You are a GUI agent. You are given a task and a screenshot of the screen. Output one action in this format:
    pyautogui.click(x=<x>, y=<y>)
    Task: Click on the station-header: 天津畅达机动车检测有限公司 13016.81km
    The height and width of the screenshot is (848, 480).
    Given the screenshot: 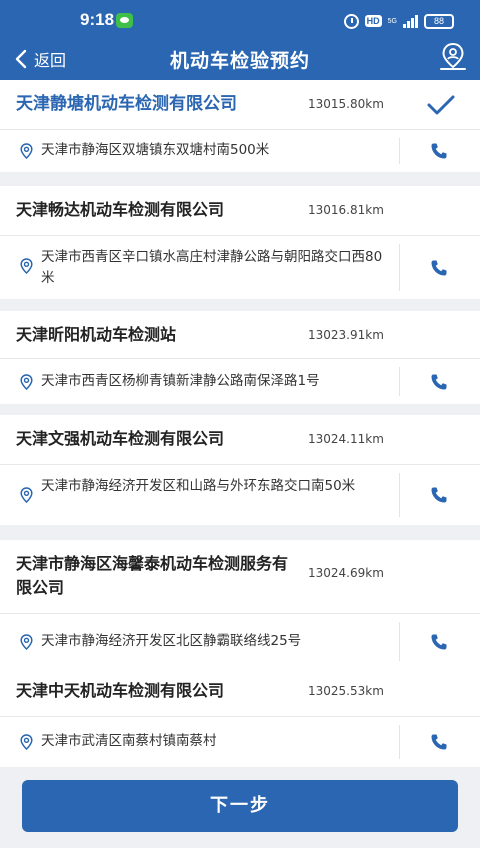 What is the action you would take?
    pyautogui.click(x=240, y=211)
    